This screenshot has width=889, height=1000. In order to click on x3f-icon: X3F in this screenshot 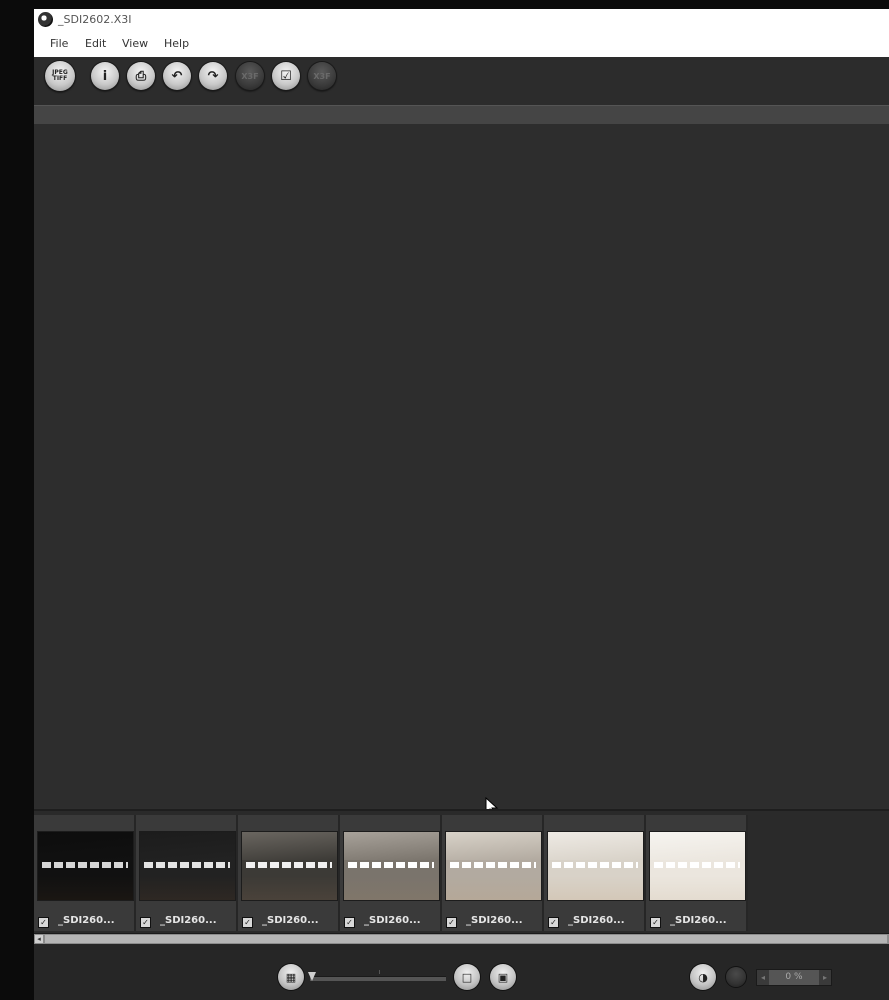, I will do `click(250, 76)`.